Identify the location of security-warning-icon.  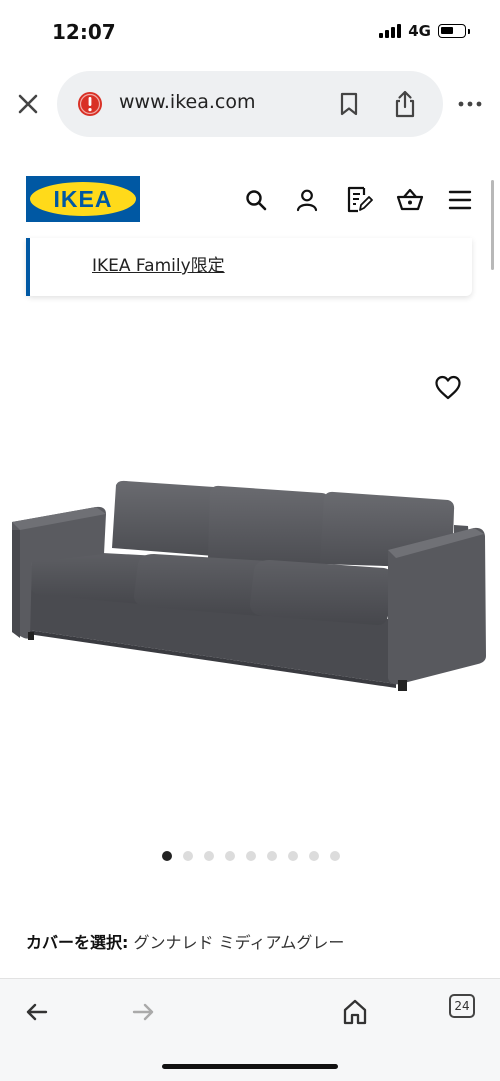
(90, 104).